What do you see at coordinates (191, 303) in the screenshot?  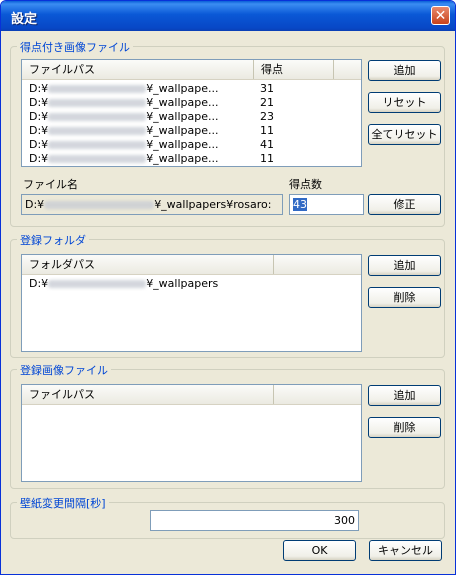 I see `registered-folders-list: フォルダパス D:¥ ¥_wallpapers` at bounding box center [191, 303].